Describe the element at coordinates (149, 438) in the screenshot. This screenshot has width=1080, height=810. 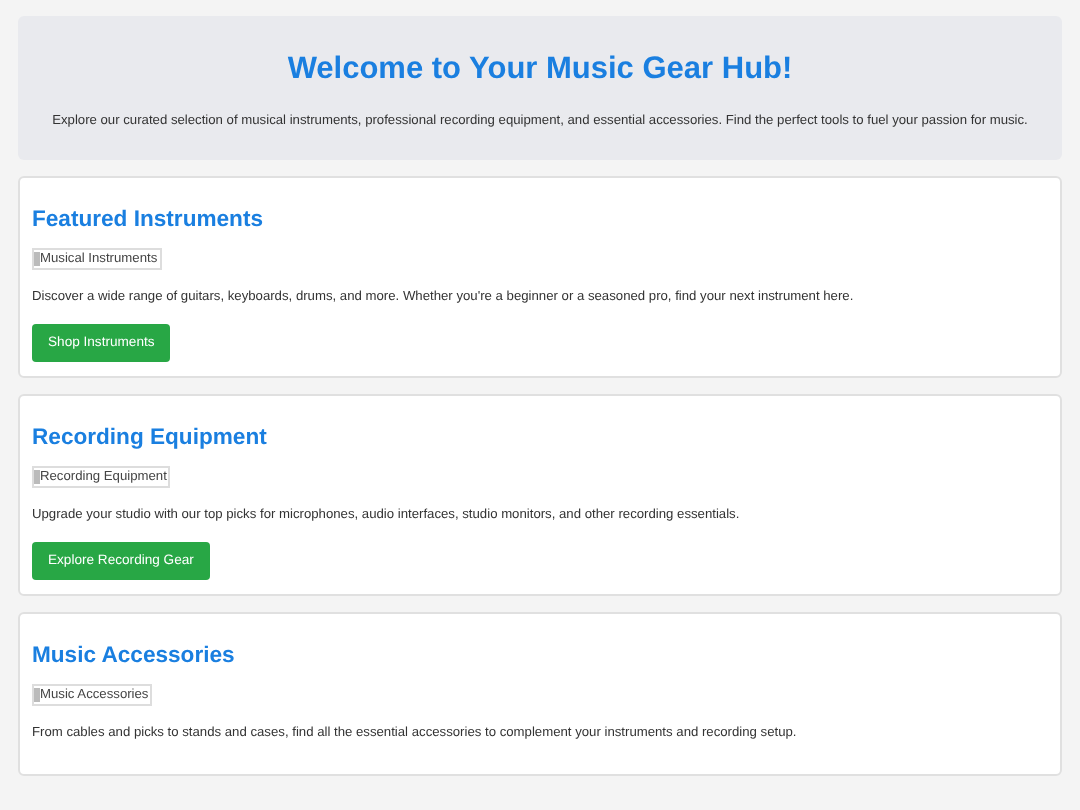
I see `section-heading: Recording Equipment` at that location.